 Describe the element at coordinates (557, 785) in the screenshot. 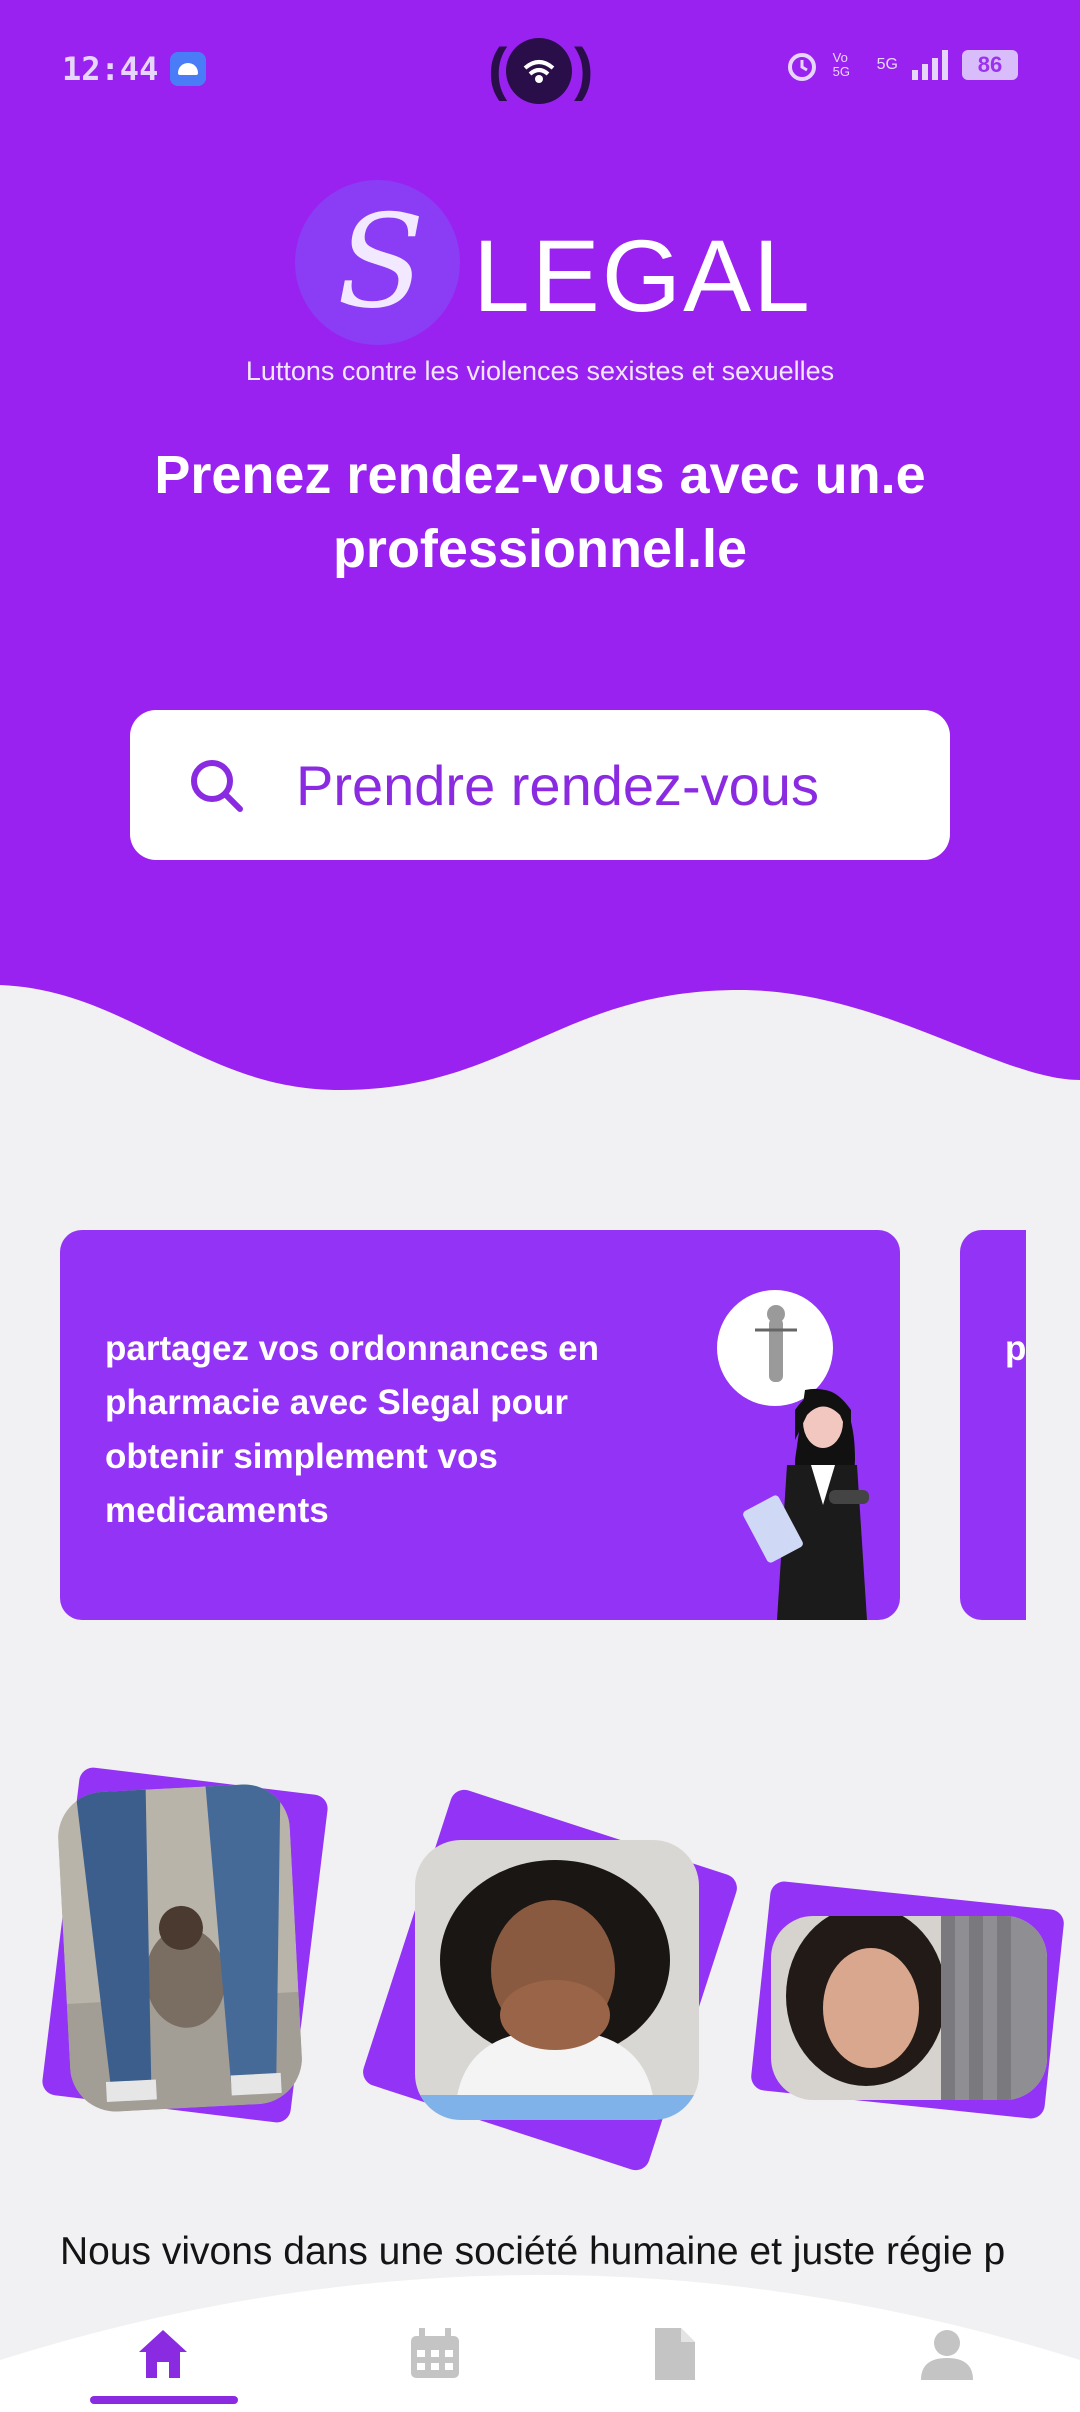

I see `book-appointment-label: Prendre rendez-vous` at that location.